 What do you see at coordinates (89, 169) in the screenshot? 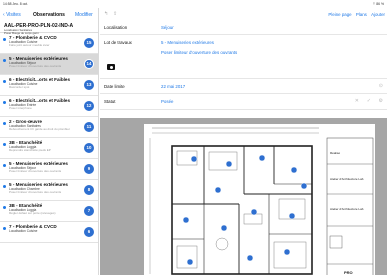
I see `item-number-badge: 9` at bounding box center [89, 169].